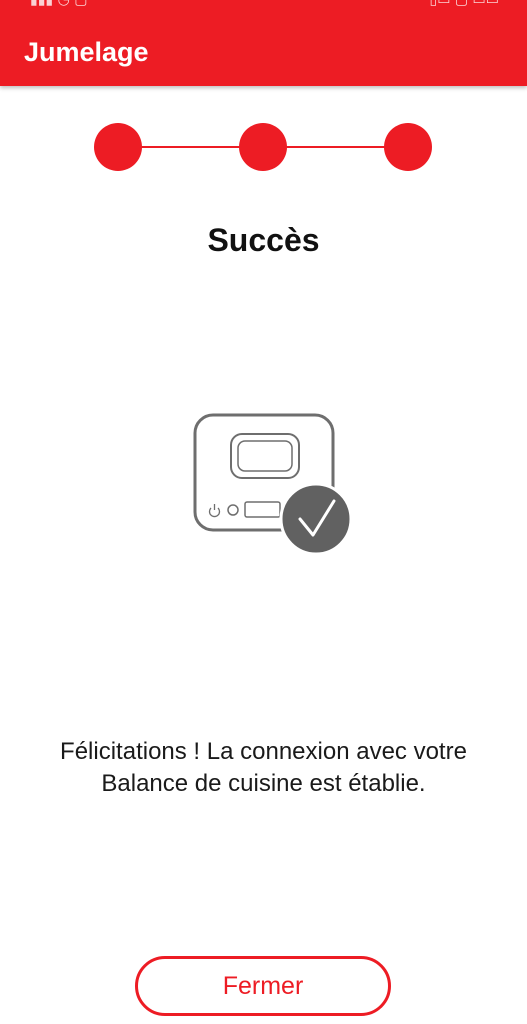 The height and width of the screenshot is (1024, 527). What do you see at coordinates (263, 751) in the screenshot?
I see `success-message-line-1: Félicitations ! La connexion avec votre` at bounding box center [263, 751].